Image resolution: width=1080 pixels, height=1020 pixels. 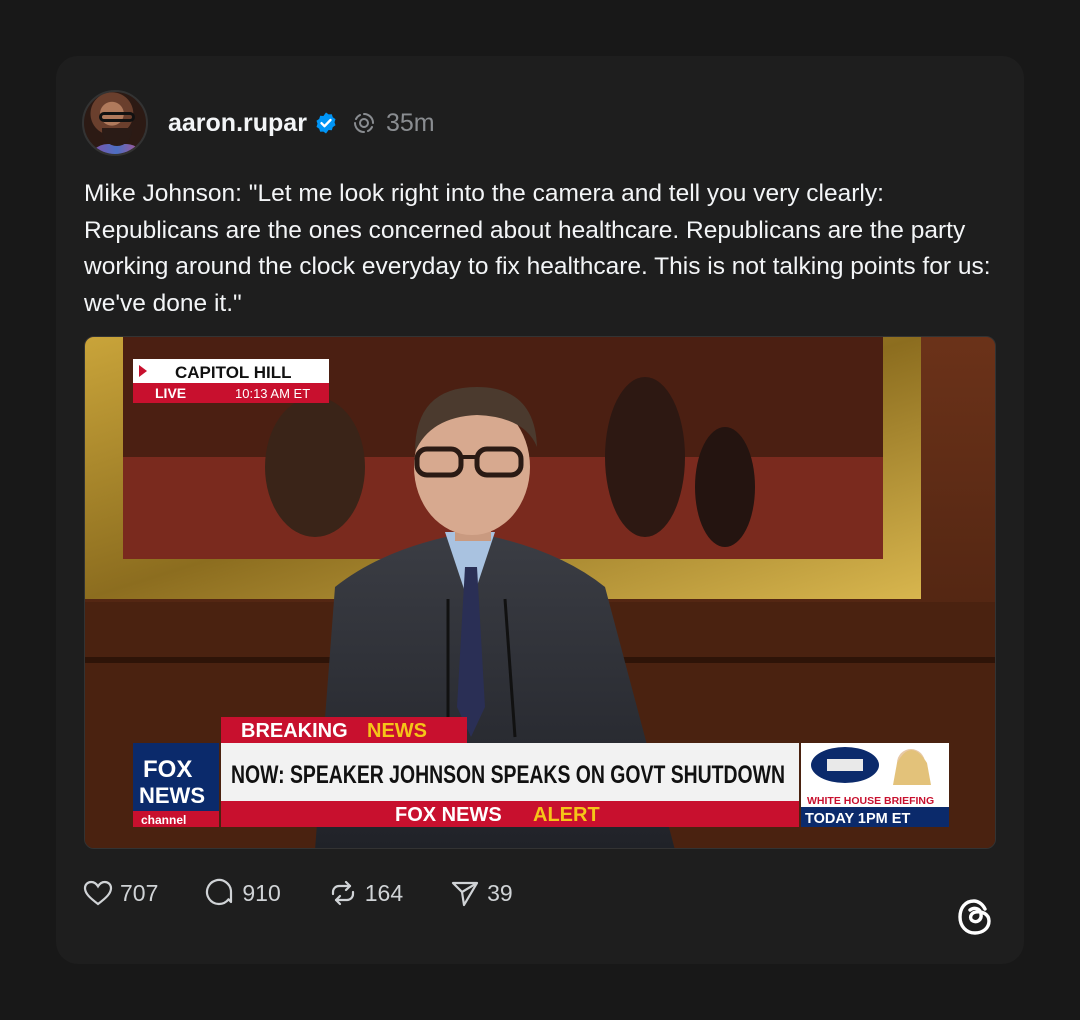 I want to click on reply-button: 910, so click(x=242, y=893).